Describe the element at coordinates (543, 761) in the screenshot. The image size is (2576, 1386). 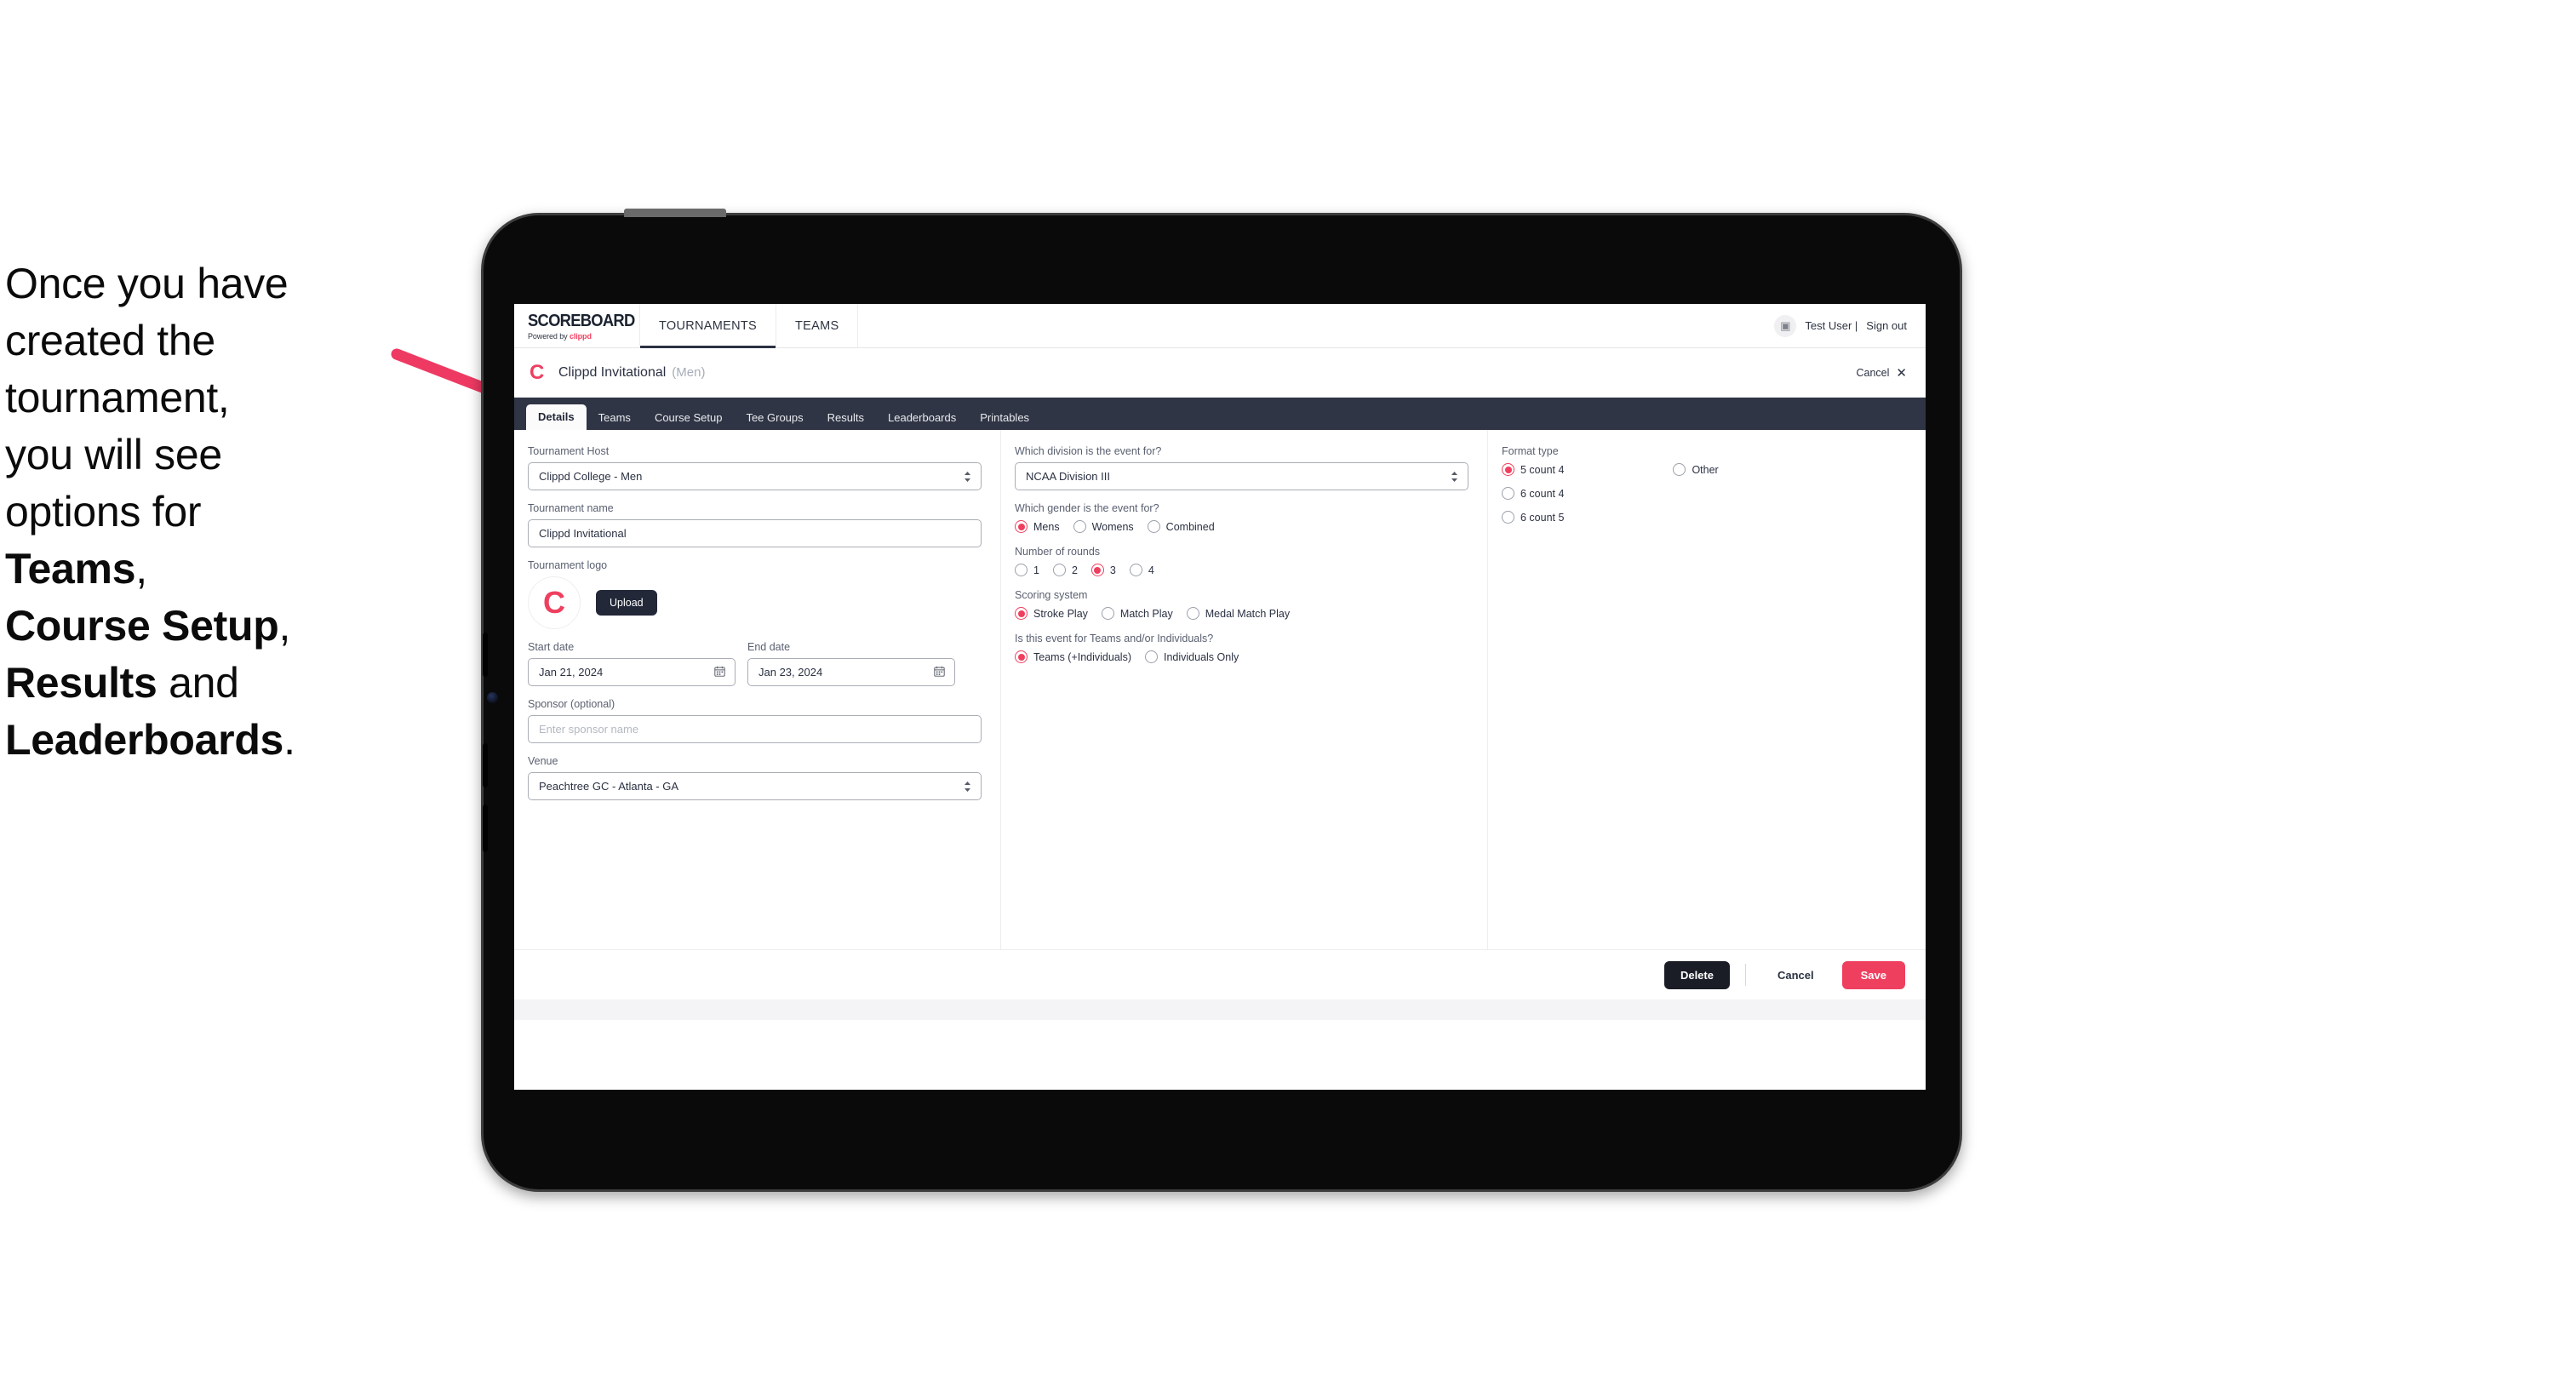
I see `venue-label: Venue` at that location.